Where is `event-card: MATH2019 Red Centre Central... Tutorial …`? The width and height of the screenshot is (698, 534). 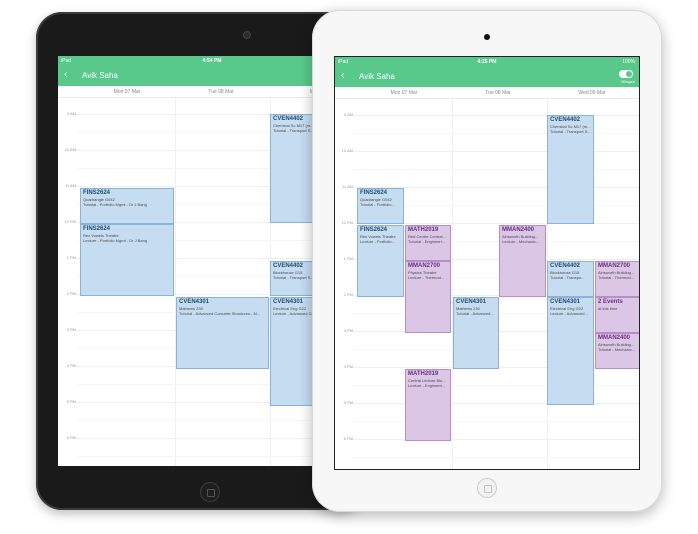 event-card: MATH2019 Red Centre Central... Tutorial … is located at coordinates (428, 243).